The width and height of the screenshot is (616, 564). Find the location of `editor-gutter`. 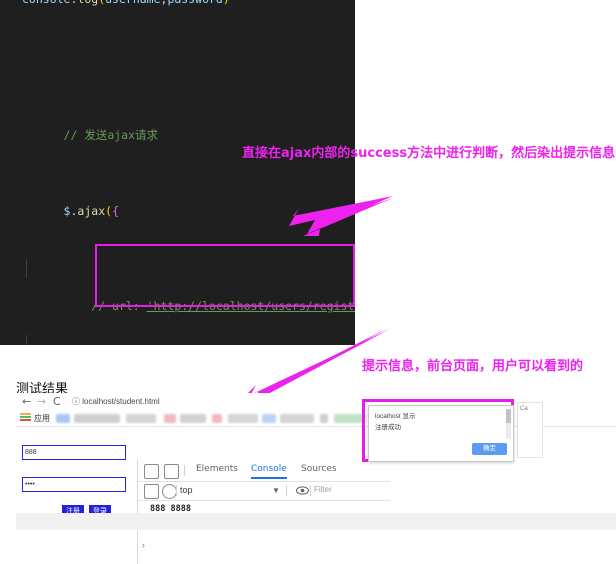

editor-gutter is located at coordinates (11, 172).